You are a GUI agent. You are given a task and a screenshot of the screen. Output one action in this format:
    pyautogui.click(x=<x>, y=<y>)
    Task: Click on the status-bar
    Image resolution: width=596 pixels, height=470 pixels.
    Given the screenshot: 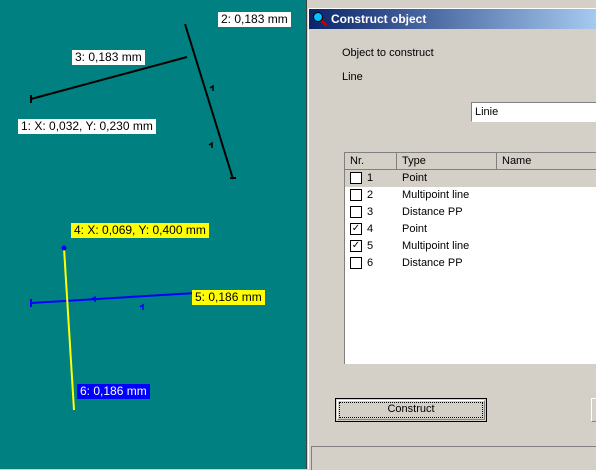 What is the action you would take?
    pyautogui.click(x=453, y=458)
    